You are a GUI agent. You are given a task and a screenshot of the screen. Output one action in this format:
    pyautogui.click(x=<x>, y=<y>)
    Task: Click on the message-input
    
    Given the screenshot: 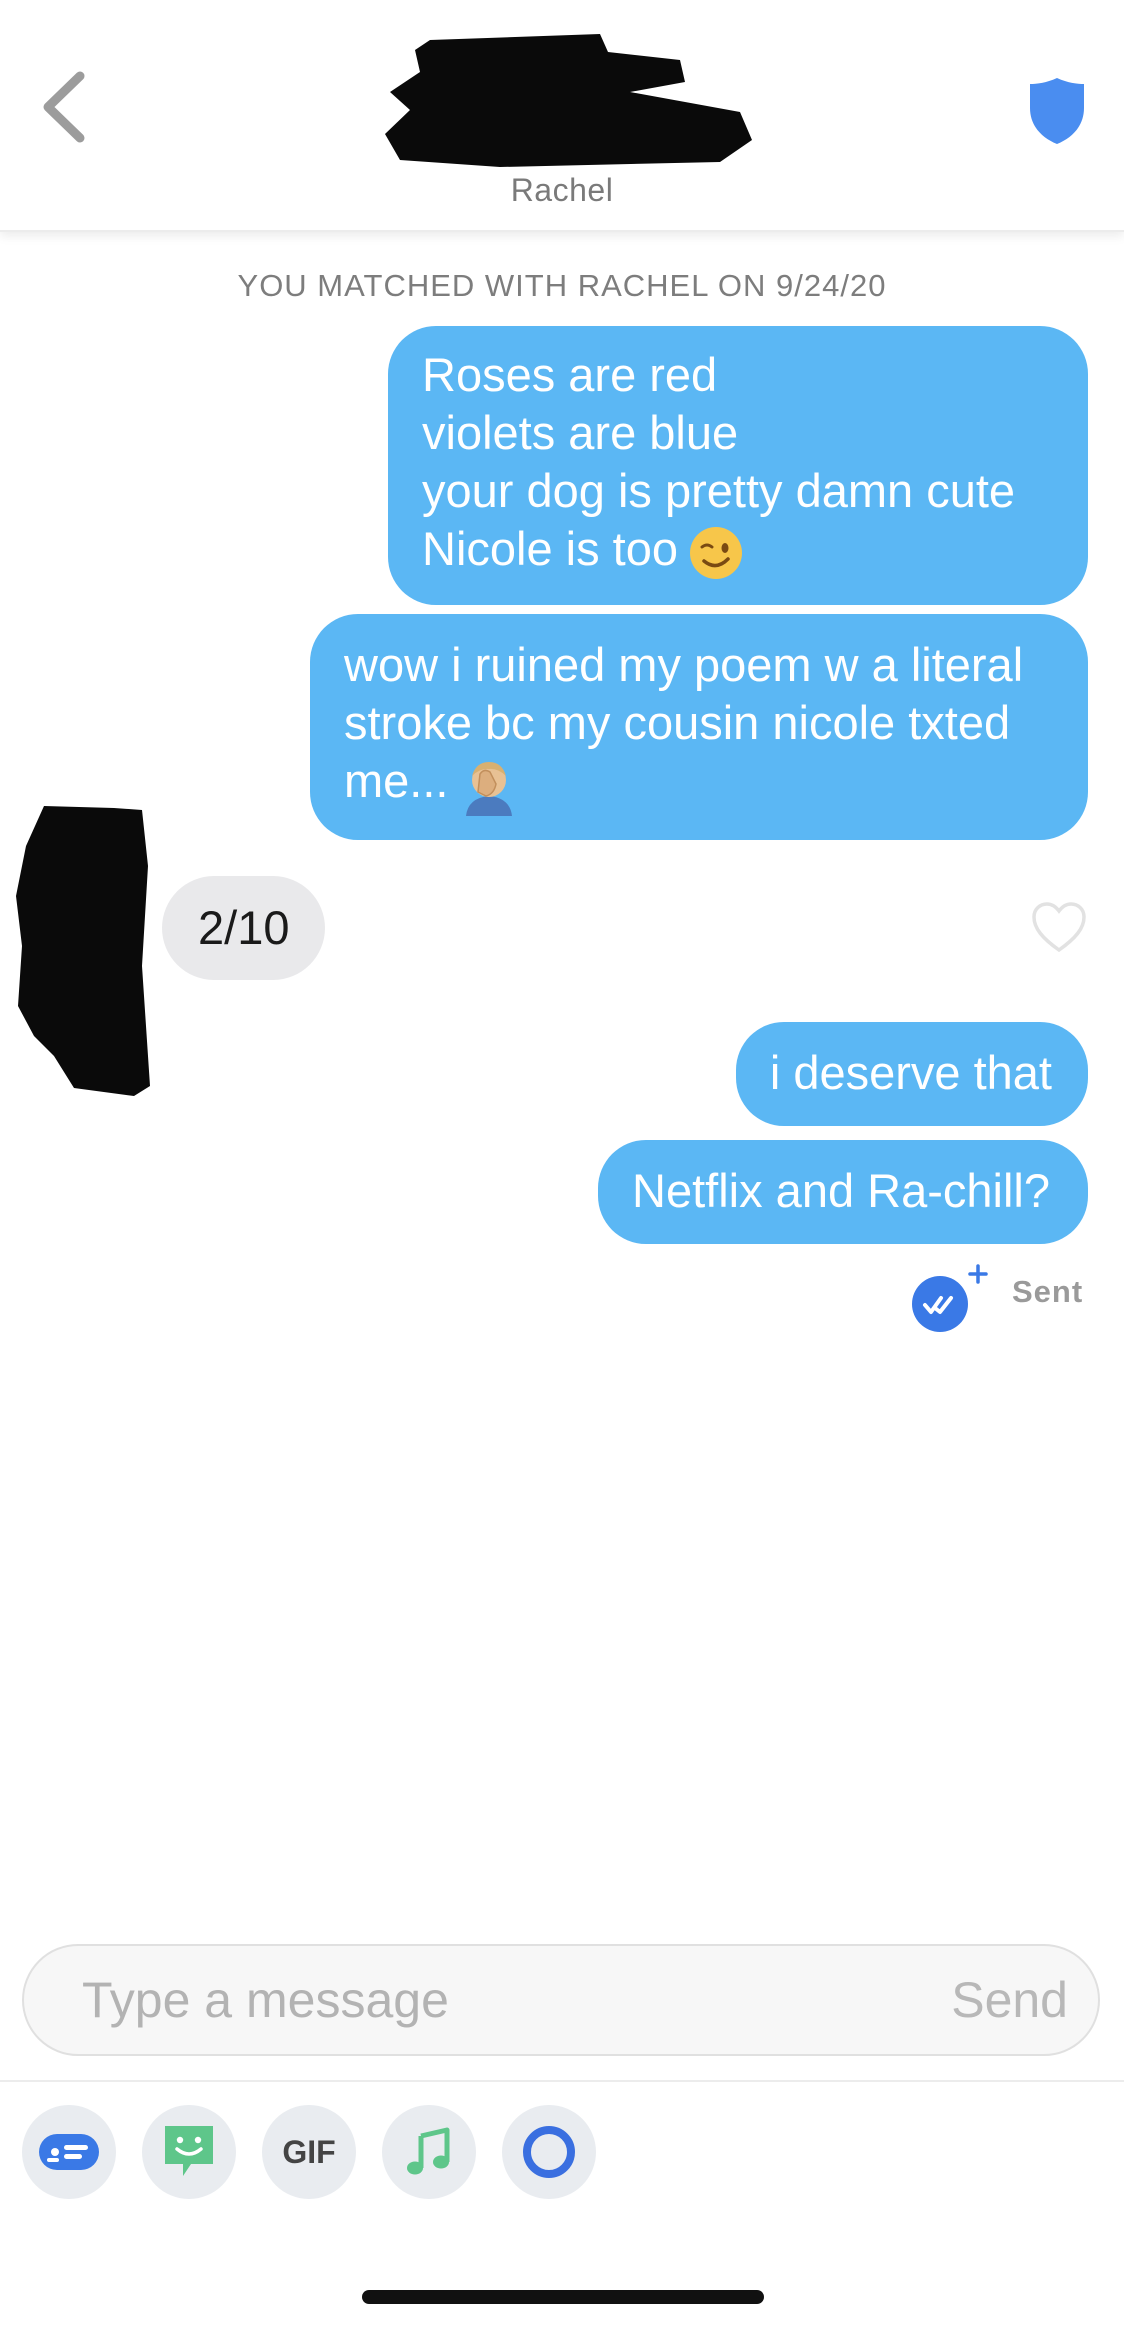 What is the action you would take?
    pyautogui.click(x=482, y=2000)
    